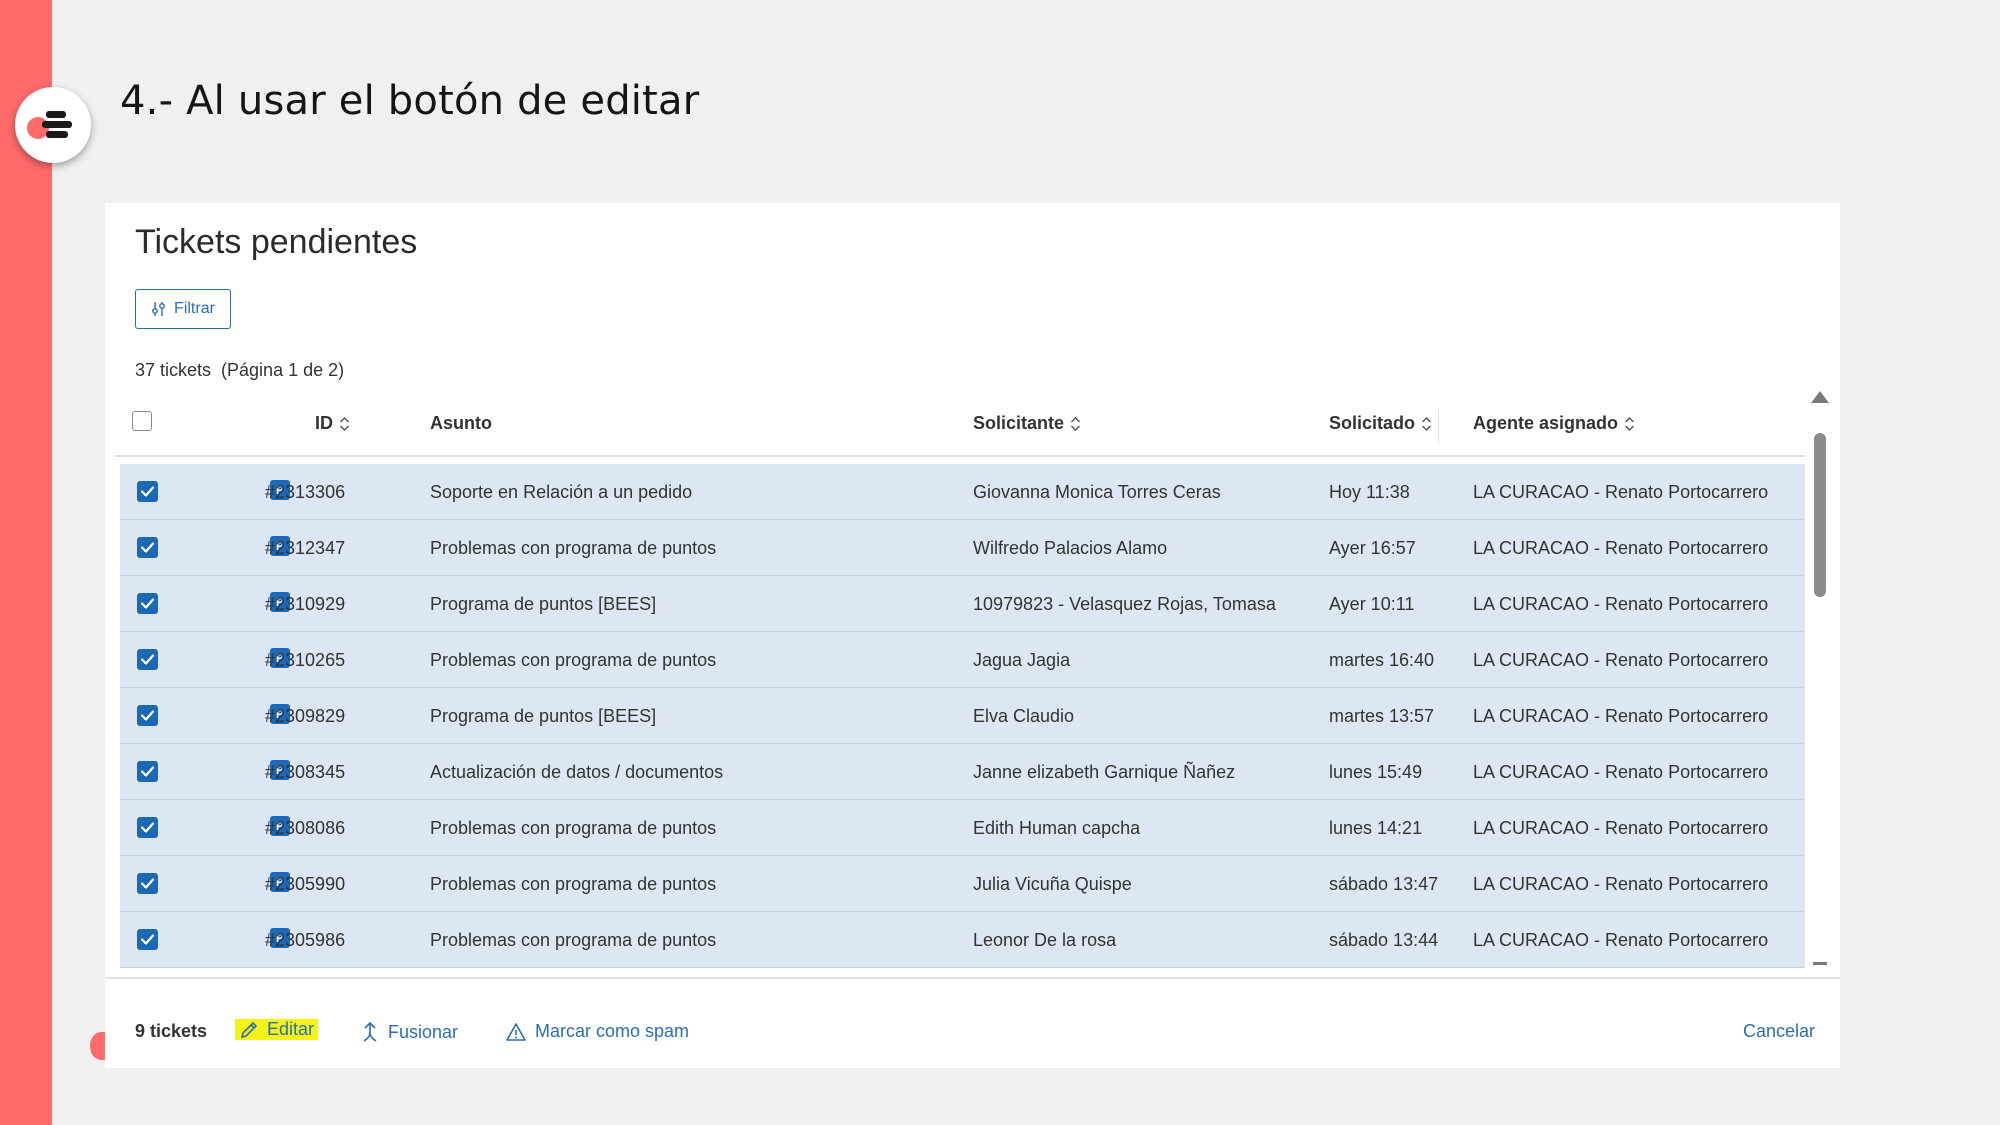 The width and height of the screenshot is (2000, 1125). I want to click on filter-button: Filtrar, so click(183, 309).